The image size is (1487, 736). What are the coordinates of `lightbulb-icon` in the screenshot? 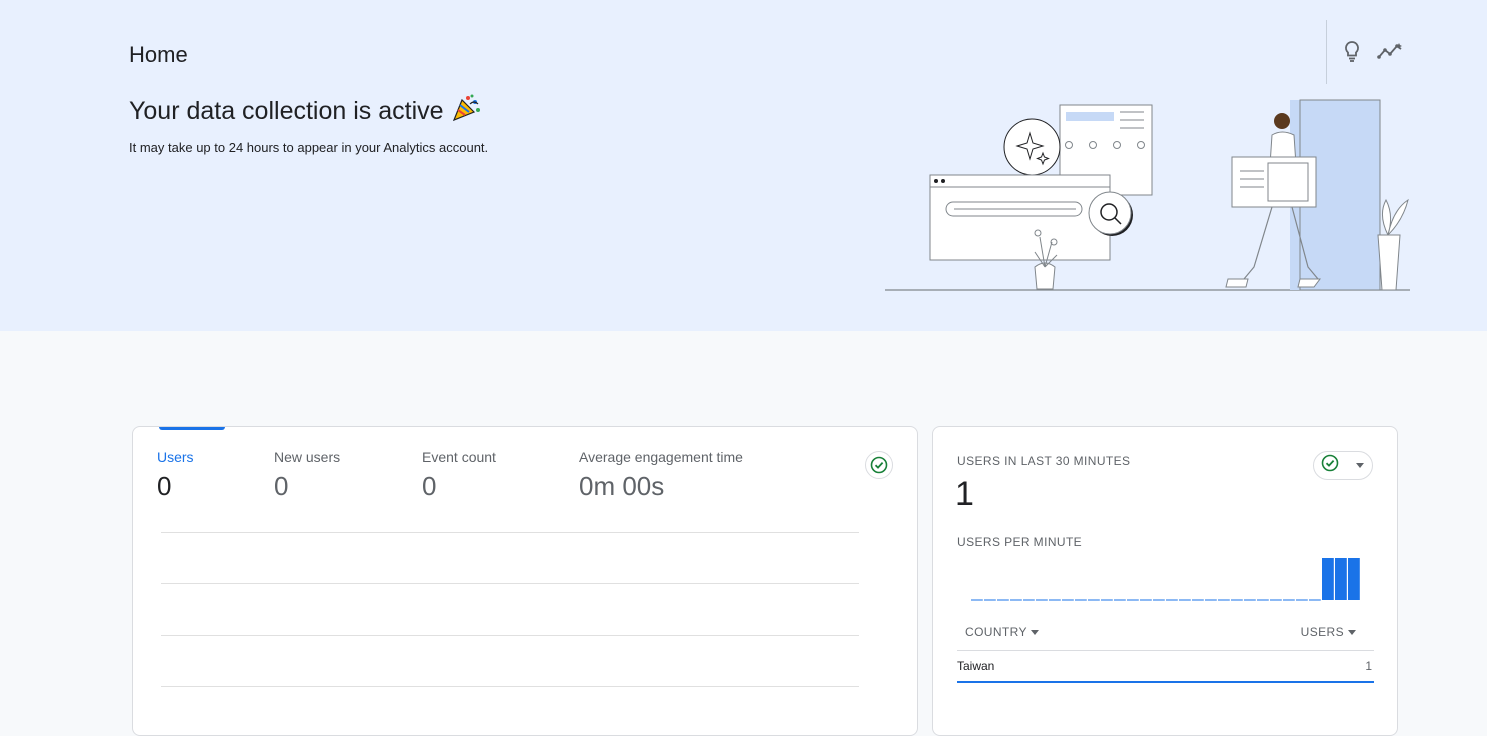 It's located at (1352, 51).